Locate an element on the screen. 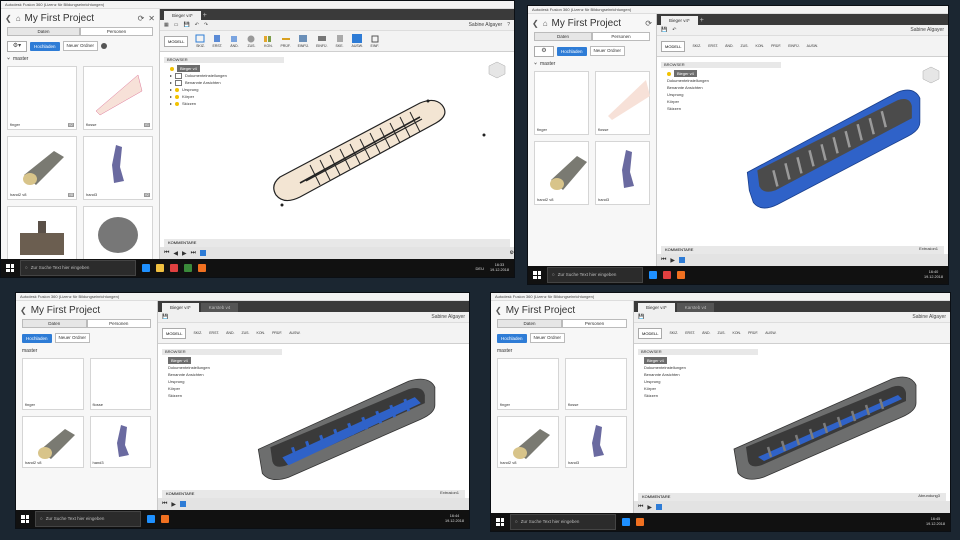  tool-insert: EINFÜ. is located at coordinates (793, 46).